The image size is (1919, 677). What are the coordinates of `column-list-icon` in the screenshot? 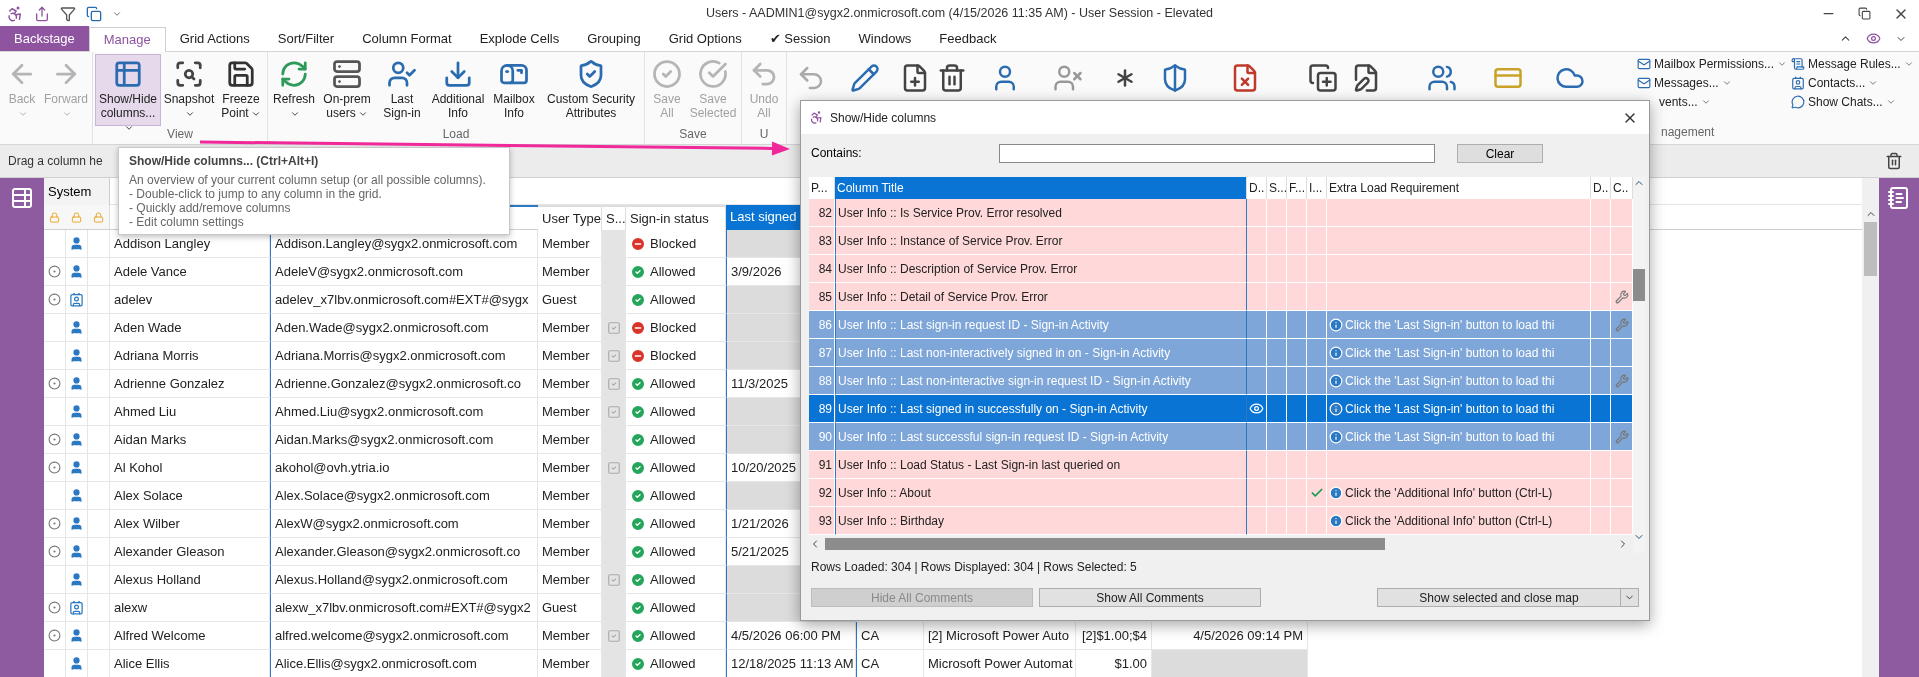 It's located at (1899, 198).